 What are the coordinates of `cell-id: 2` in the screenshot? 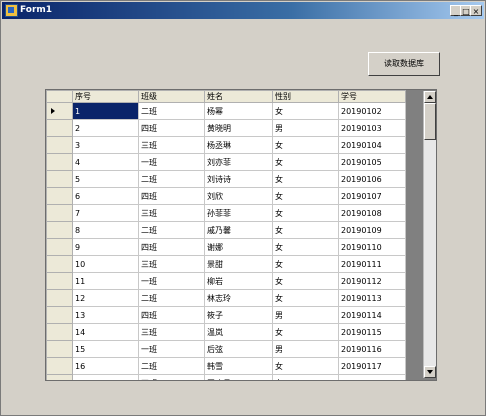 It's located at (105, 128).